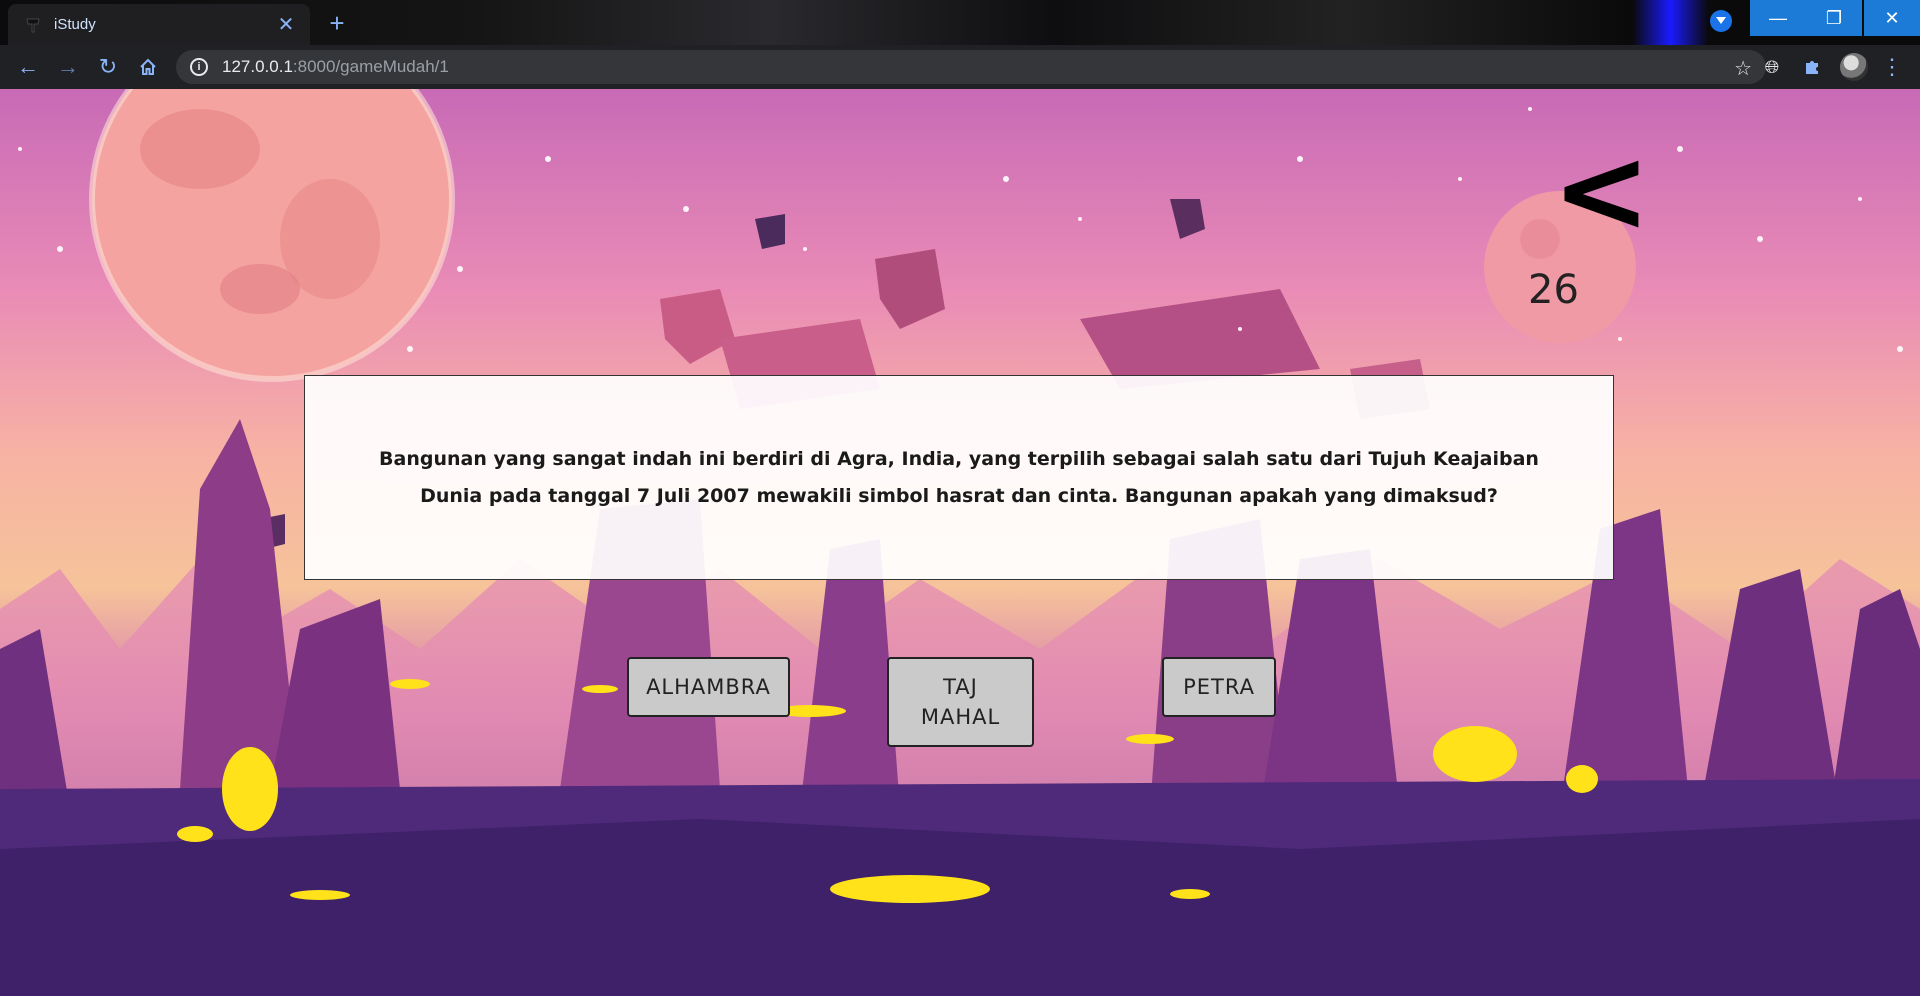 Image resolution: width=1920 pixels, height=996 pixels. Describe the element at coordinates (1778, 18) in the screenshot. I see `minimize-icon: —` at that location.